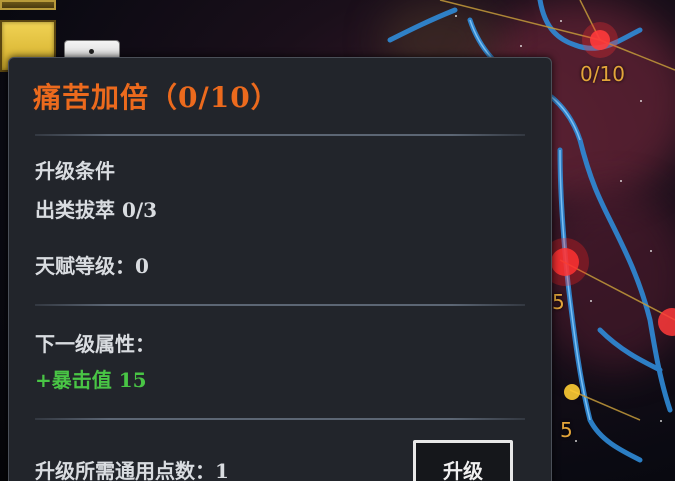  Describe the element at coordinates (602, 74) in the screenshot. I see `node-progress-label: 0/10` at that location.